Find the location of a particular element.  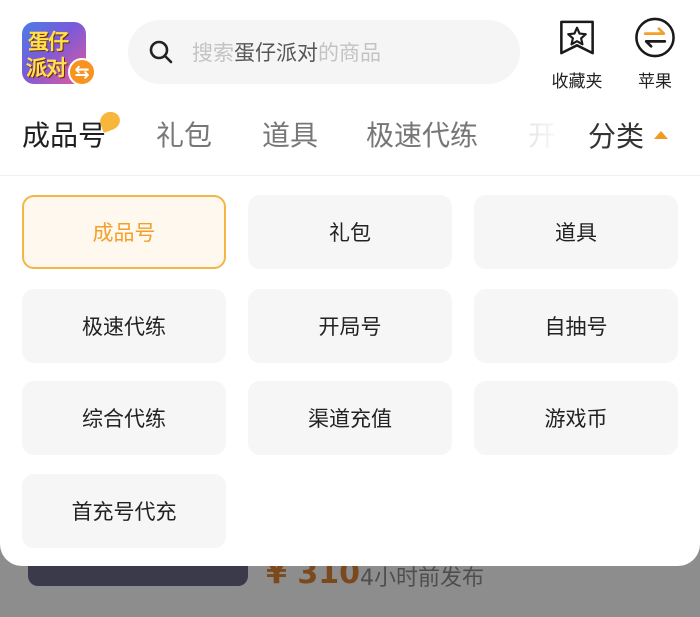

star-icon is located at coordinates (577, 37).